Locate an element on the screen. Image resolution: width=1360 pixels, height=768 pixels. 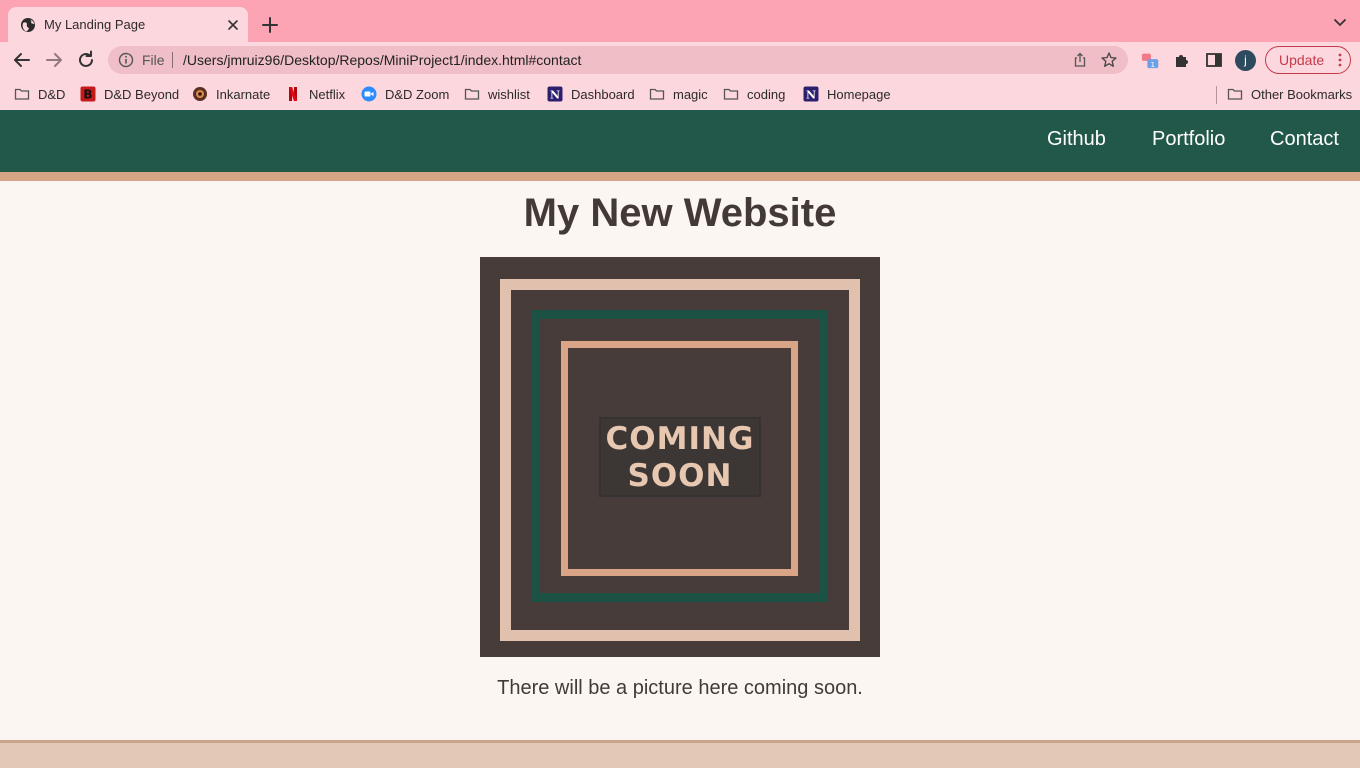
tab-strip: My Landing Page is located at coordinates (680, 21).